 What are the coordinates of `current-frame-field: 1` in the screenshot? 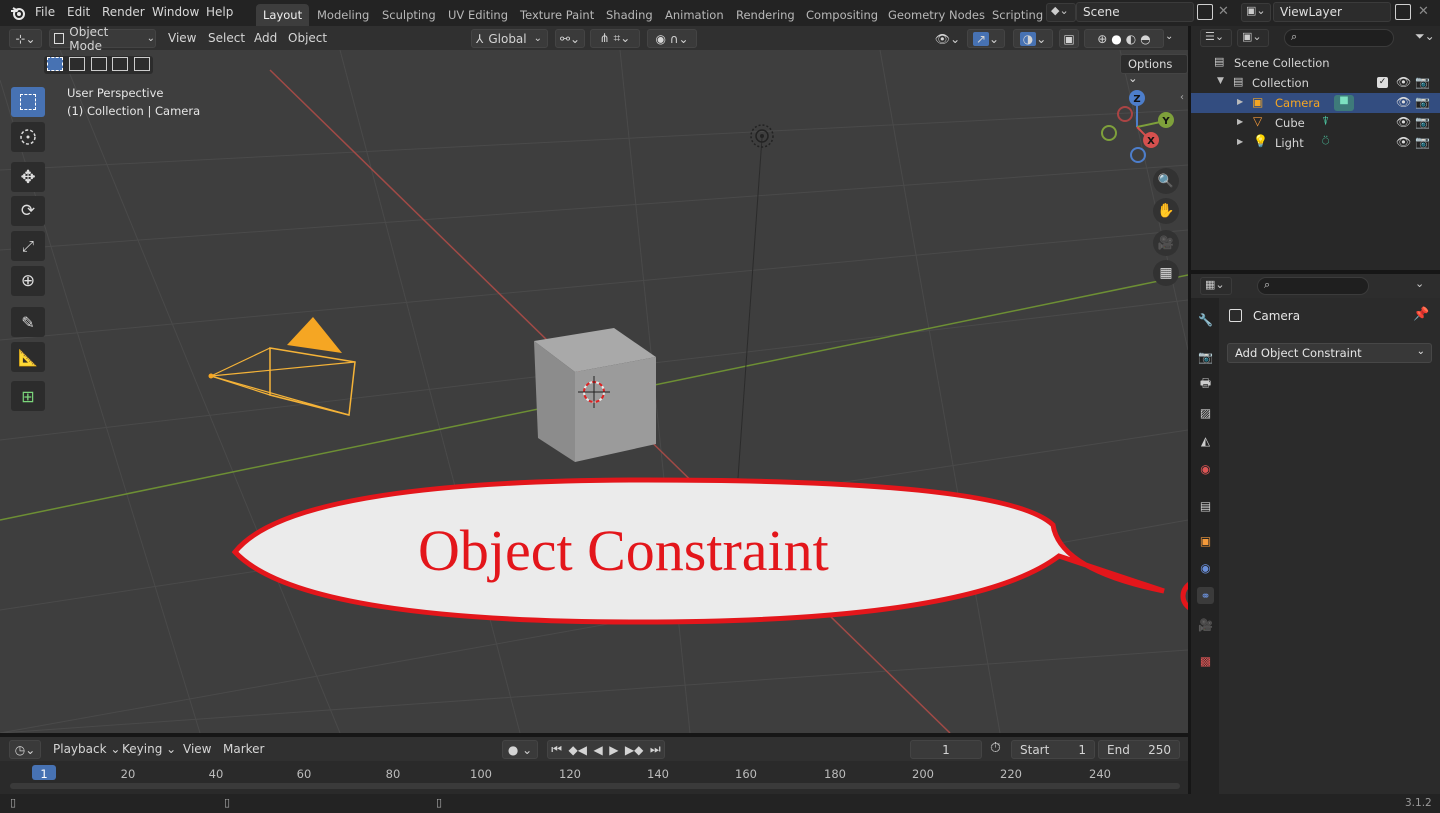 It's located at (946, 749).